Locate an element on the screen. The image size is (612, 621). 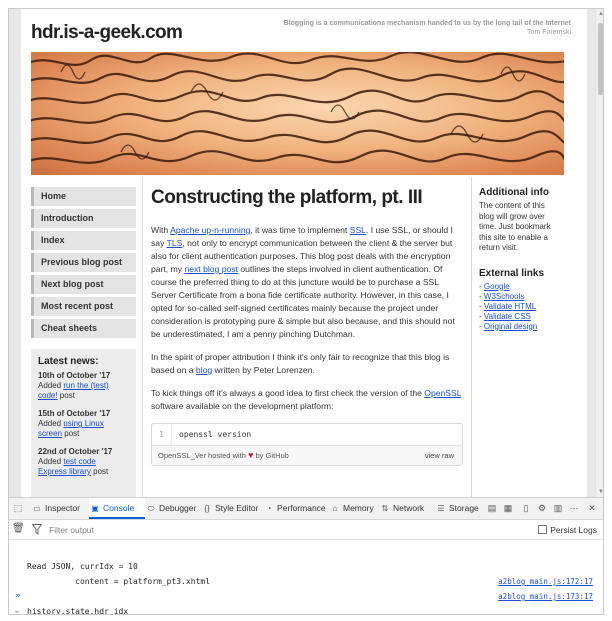
news-link: test code is located at coordinates (79, 461).